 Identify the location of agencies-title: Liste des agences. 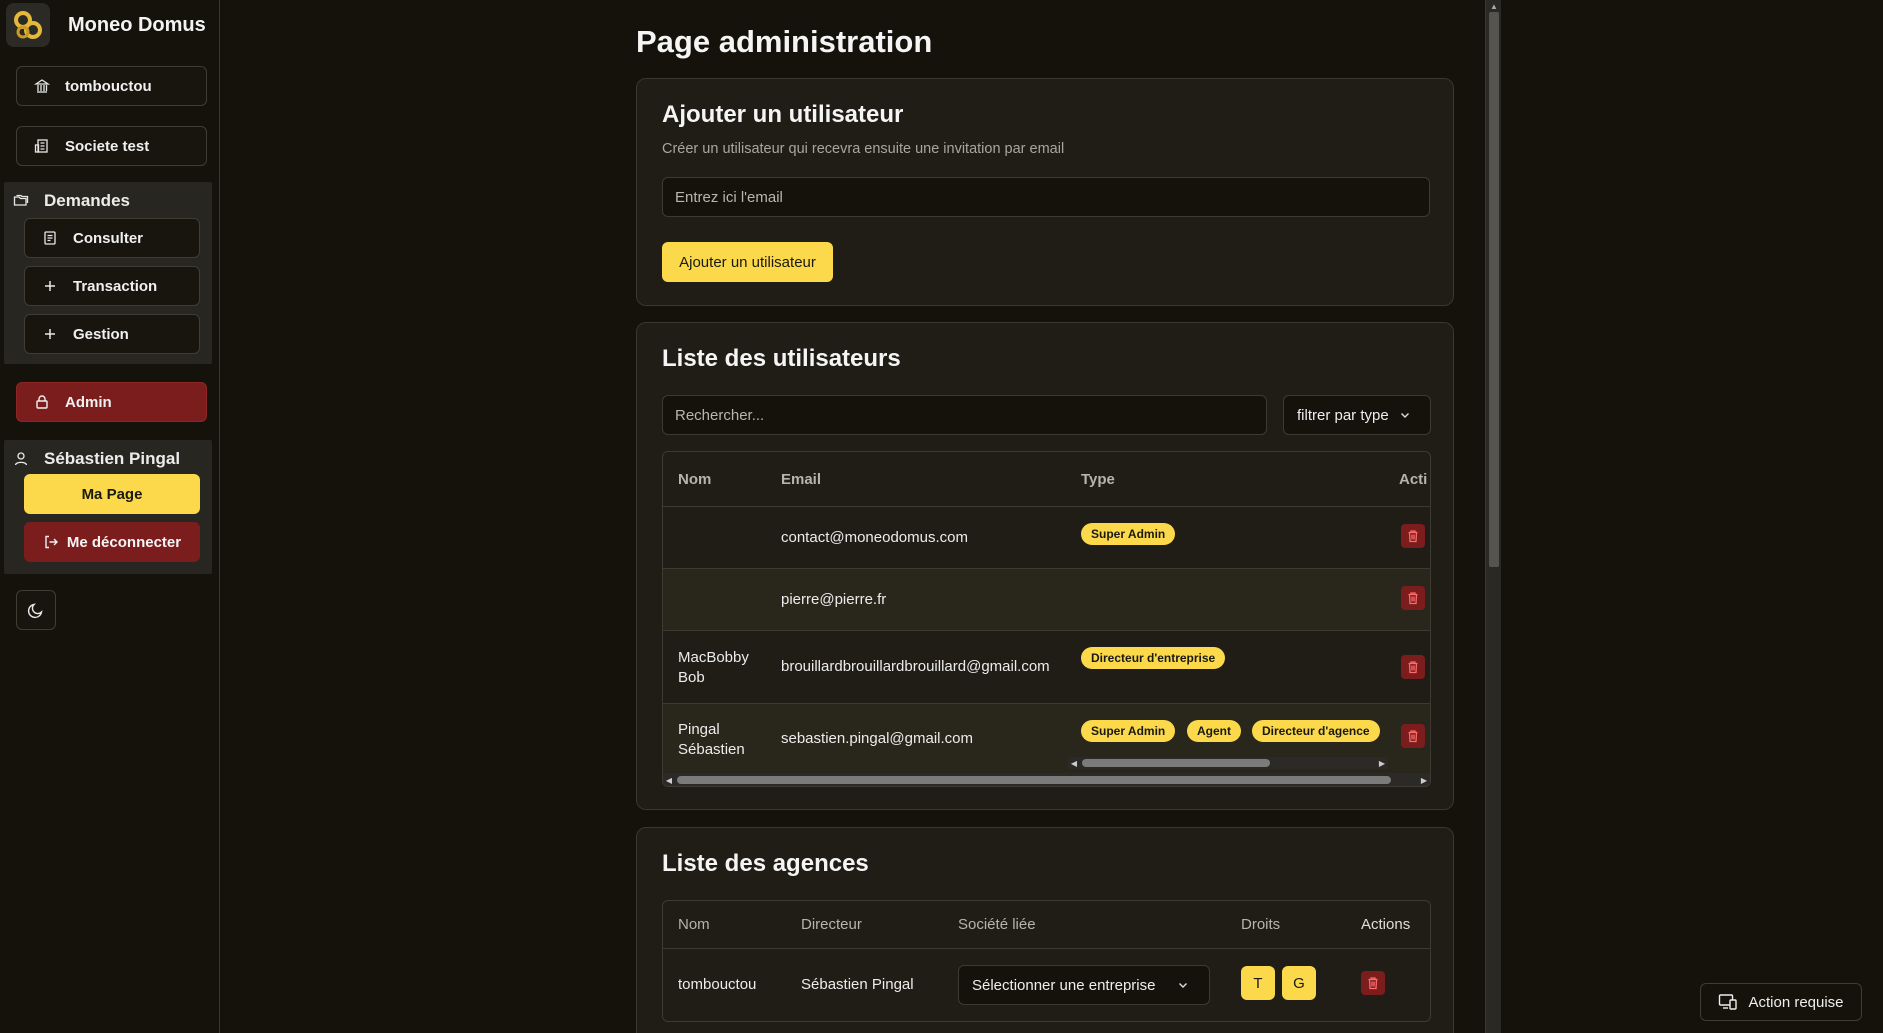
(765, 863).